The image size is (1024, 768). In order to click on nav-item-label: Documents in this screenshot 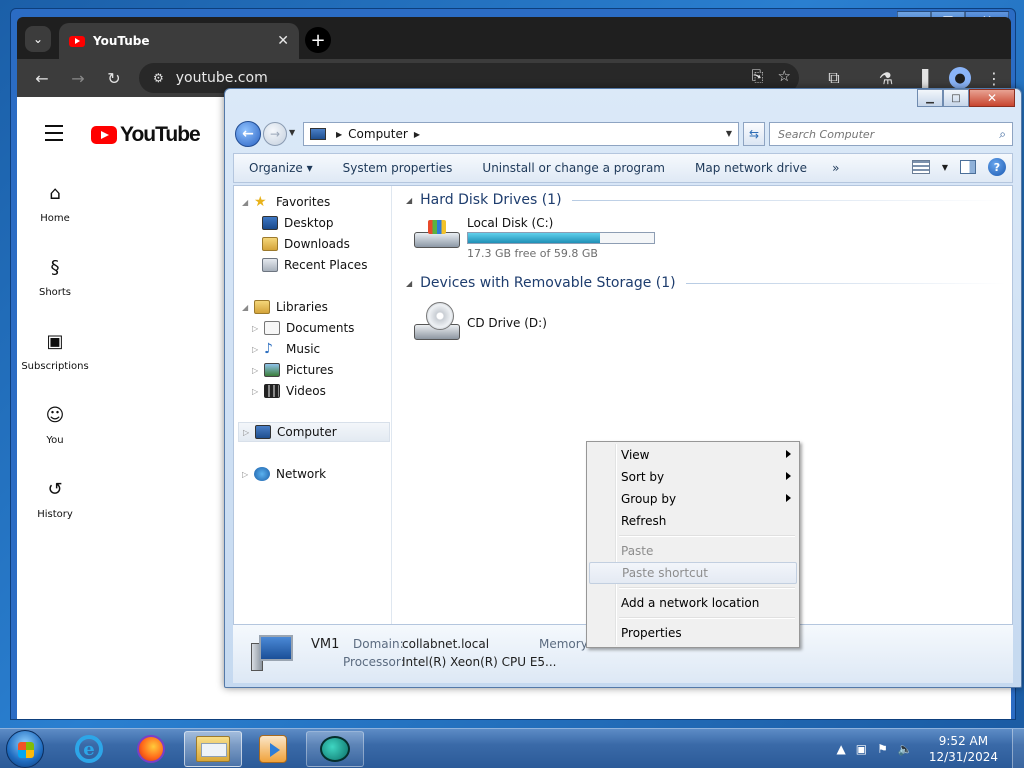, I will do `click(320, 328)`.